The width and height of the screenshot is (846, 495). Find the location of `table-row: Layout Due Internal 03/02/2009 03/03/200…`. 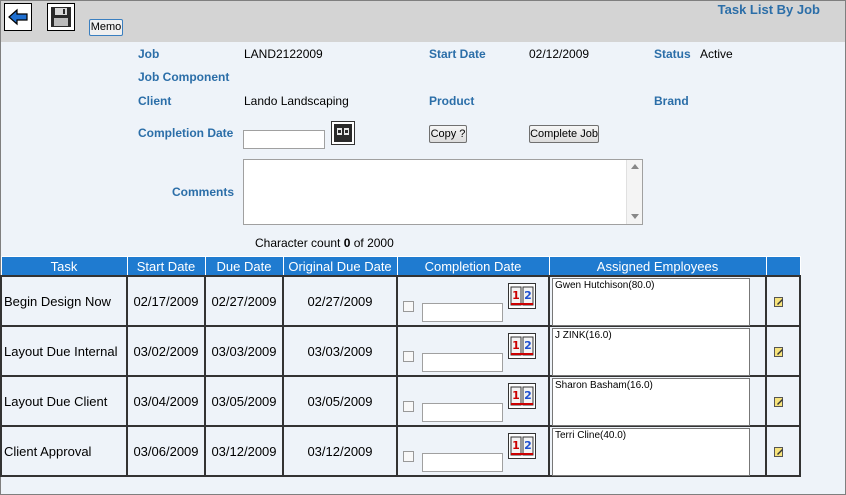

table-row: Layout Due Internal 03/02/2009 03/03/200… is located at coordinates (400, 351).